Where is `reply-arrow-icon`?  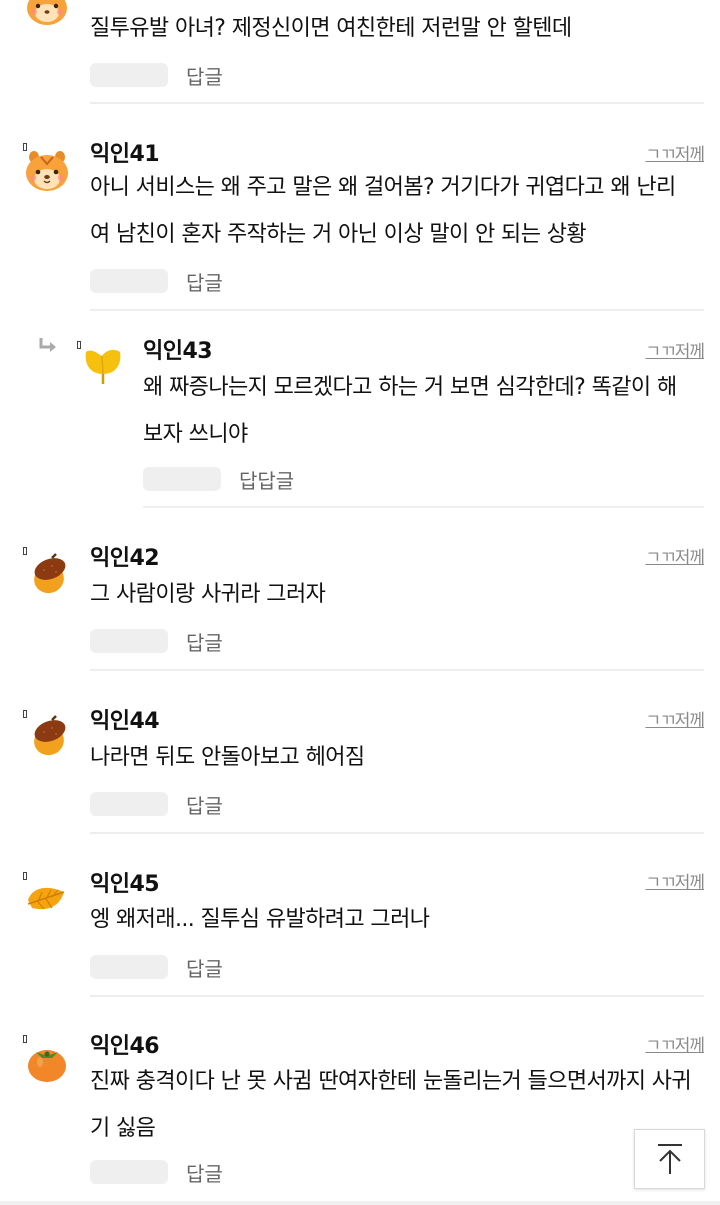
reply-arrow-icon is located at coordinates (47, 345).